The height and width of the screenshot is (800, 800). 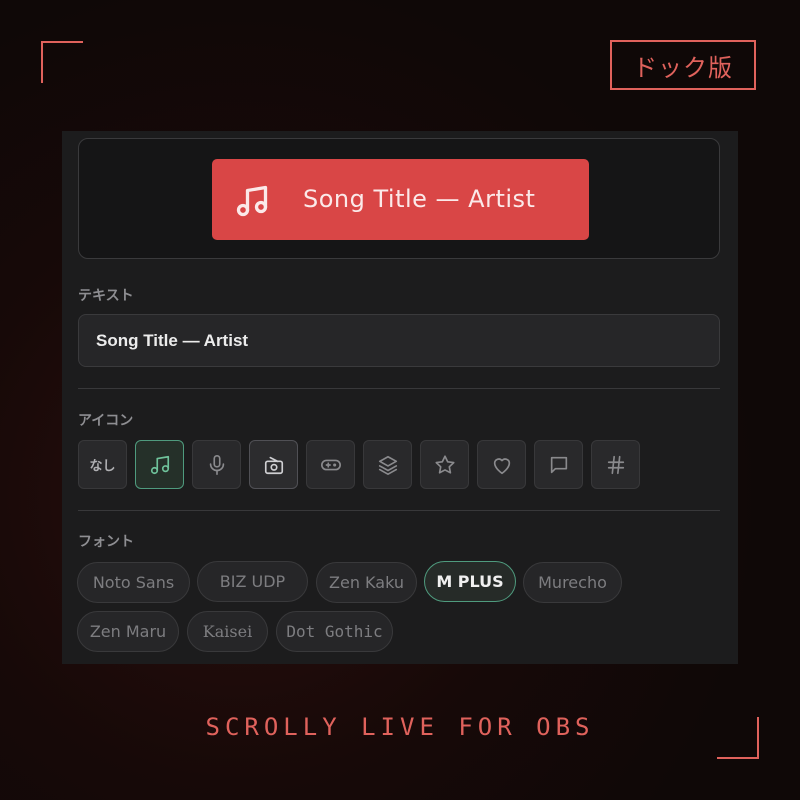 I want to click on heart-icon, so click(x=501, y=465).